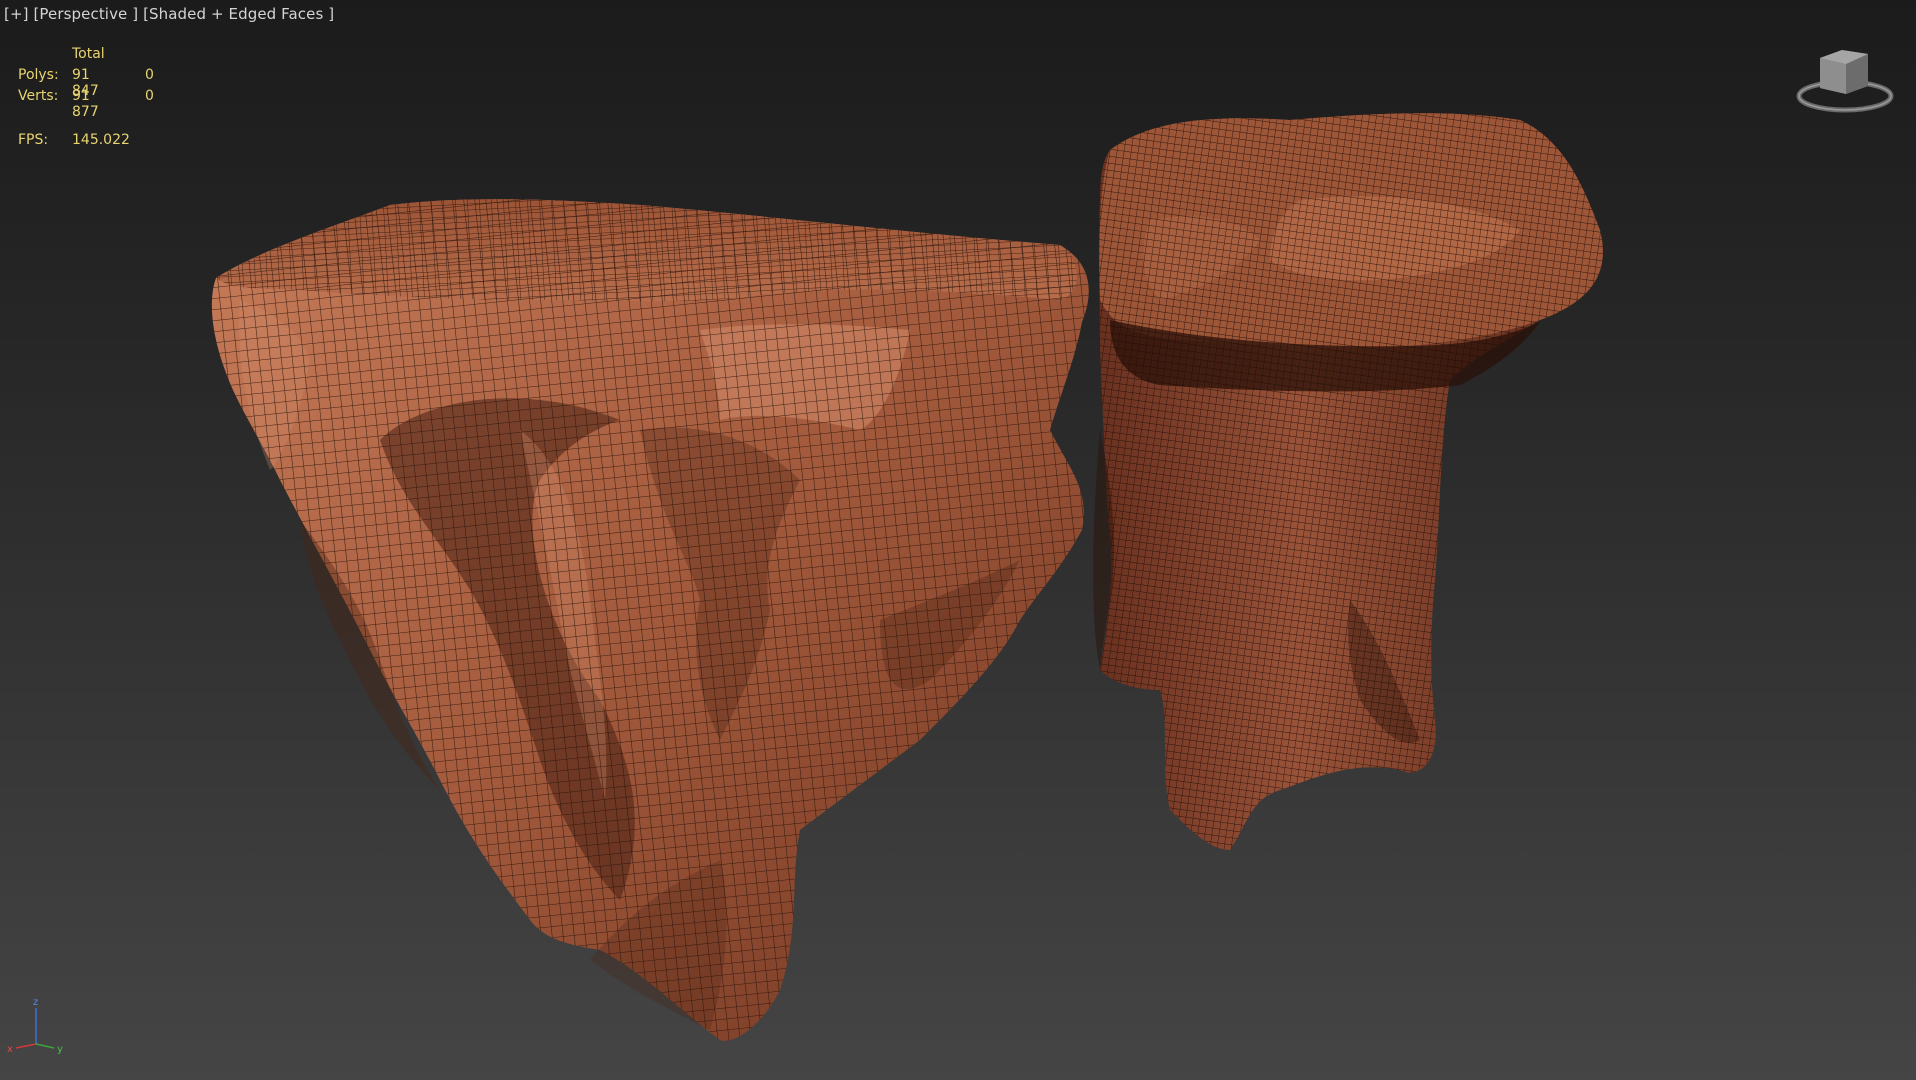 This screenshot has width=1916, height=1080. What do you see at coordinates (149, 96) in the screenshot?
I see `stats-verts-selected: 0` at bounding box center [149, 96].